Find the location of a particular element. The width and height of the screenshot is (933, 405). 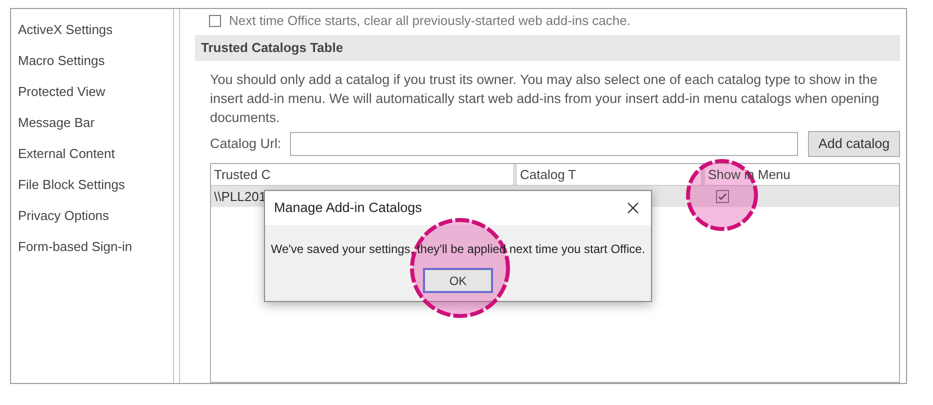

dialog-title: Manage Add-in Catalogs is located at coordinates (348, 207).